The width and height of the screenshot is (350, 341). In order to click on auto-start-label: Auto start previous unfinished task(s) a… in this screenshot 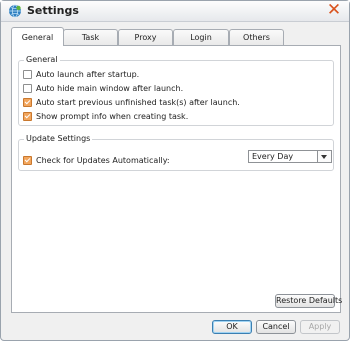, I will do `click(138, 102)`.